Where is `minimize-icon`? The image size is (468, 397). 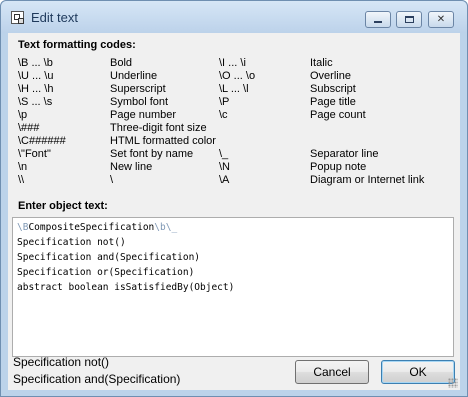 minimize-icon is located at coordinates (378, 22).